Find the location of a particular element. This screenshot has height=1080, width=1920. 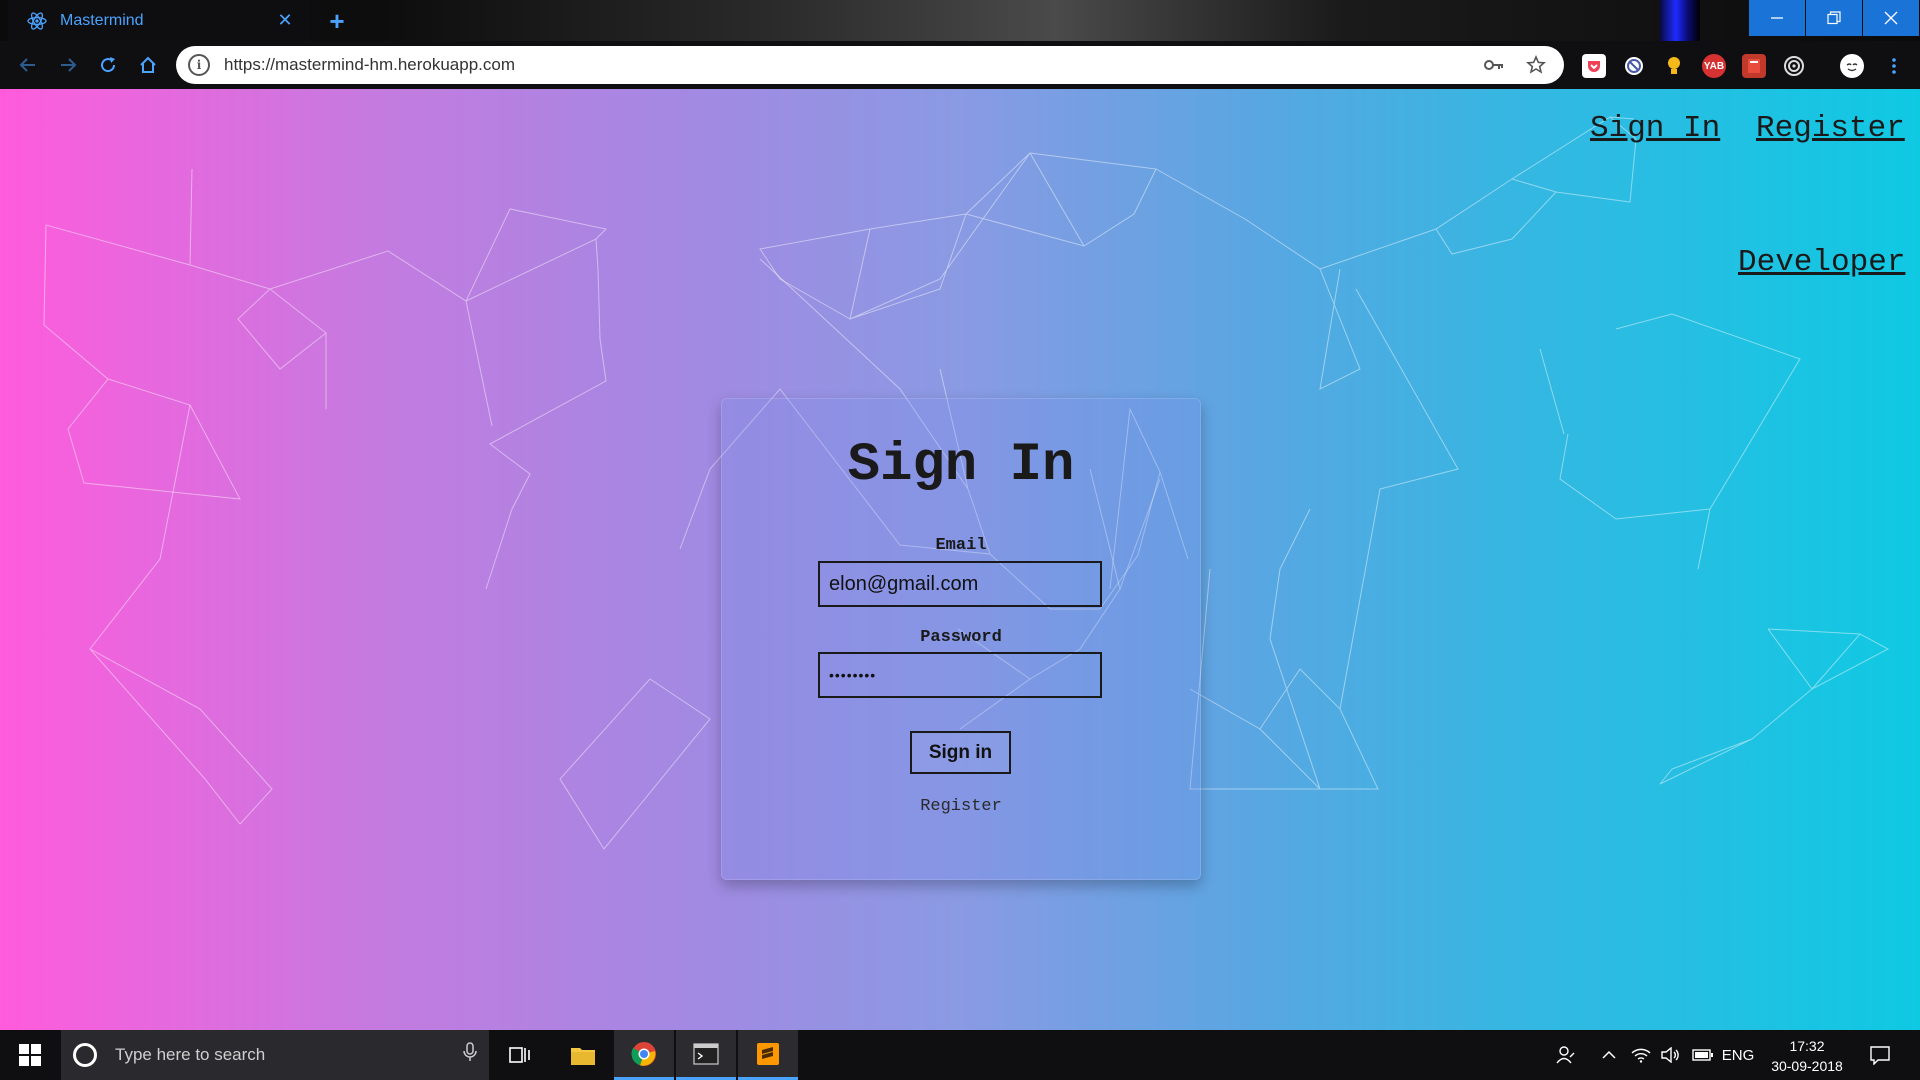

reload-icon is located at coordinates (108, 65).